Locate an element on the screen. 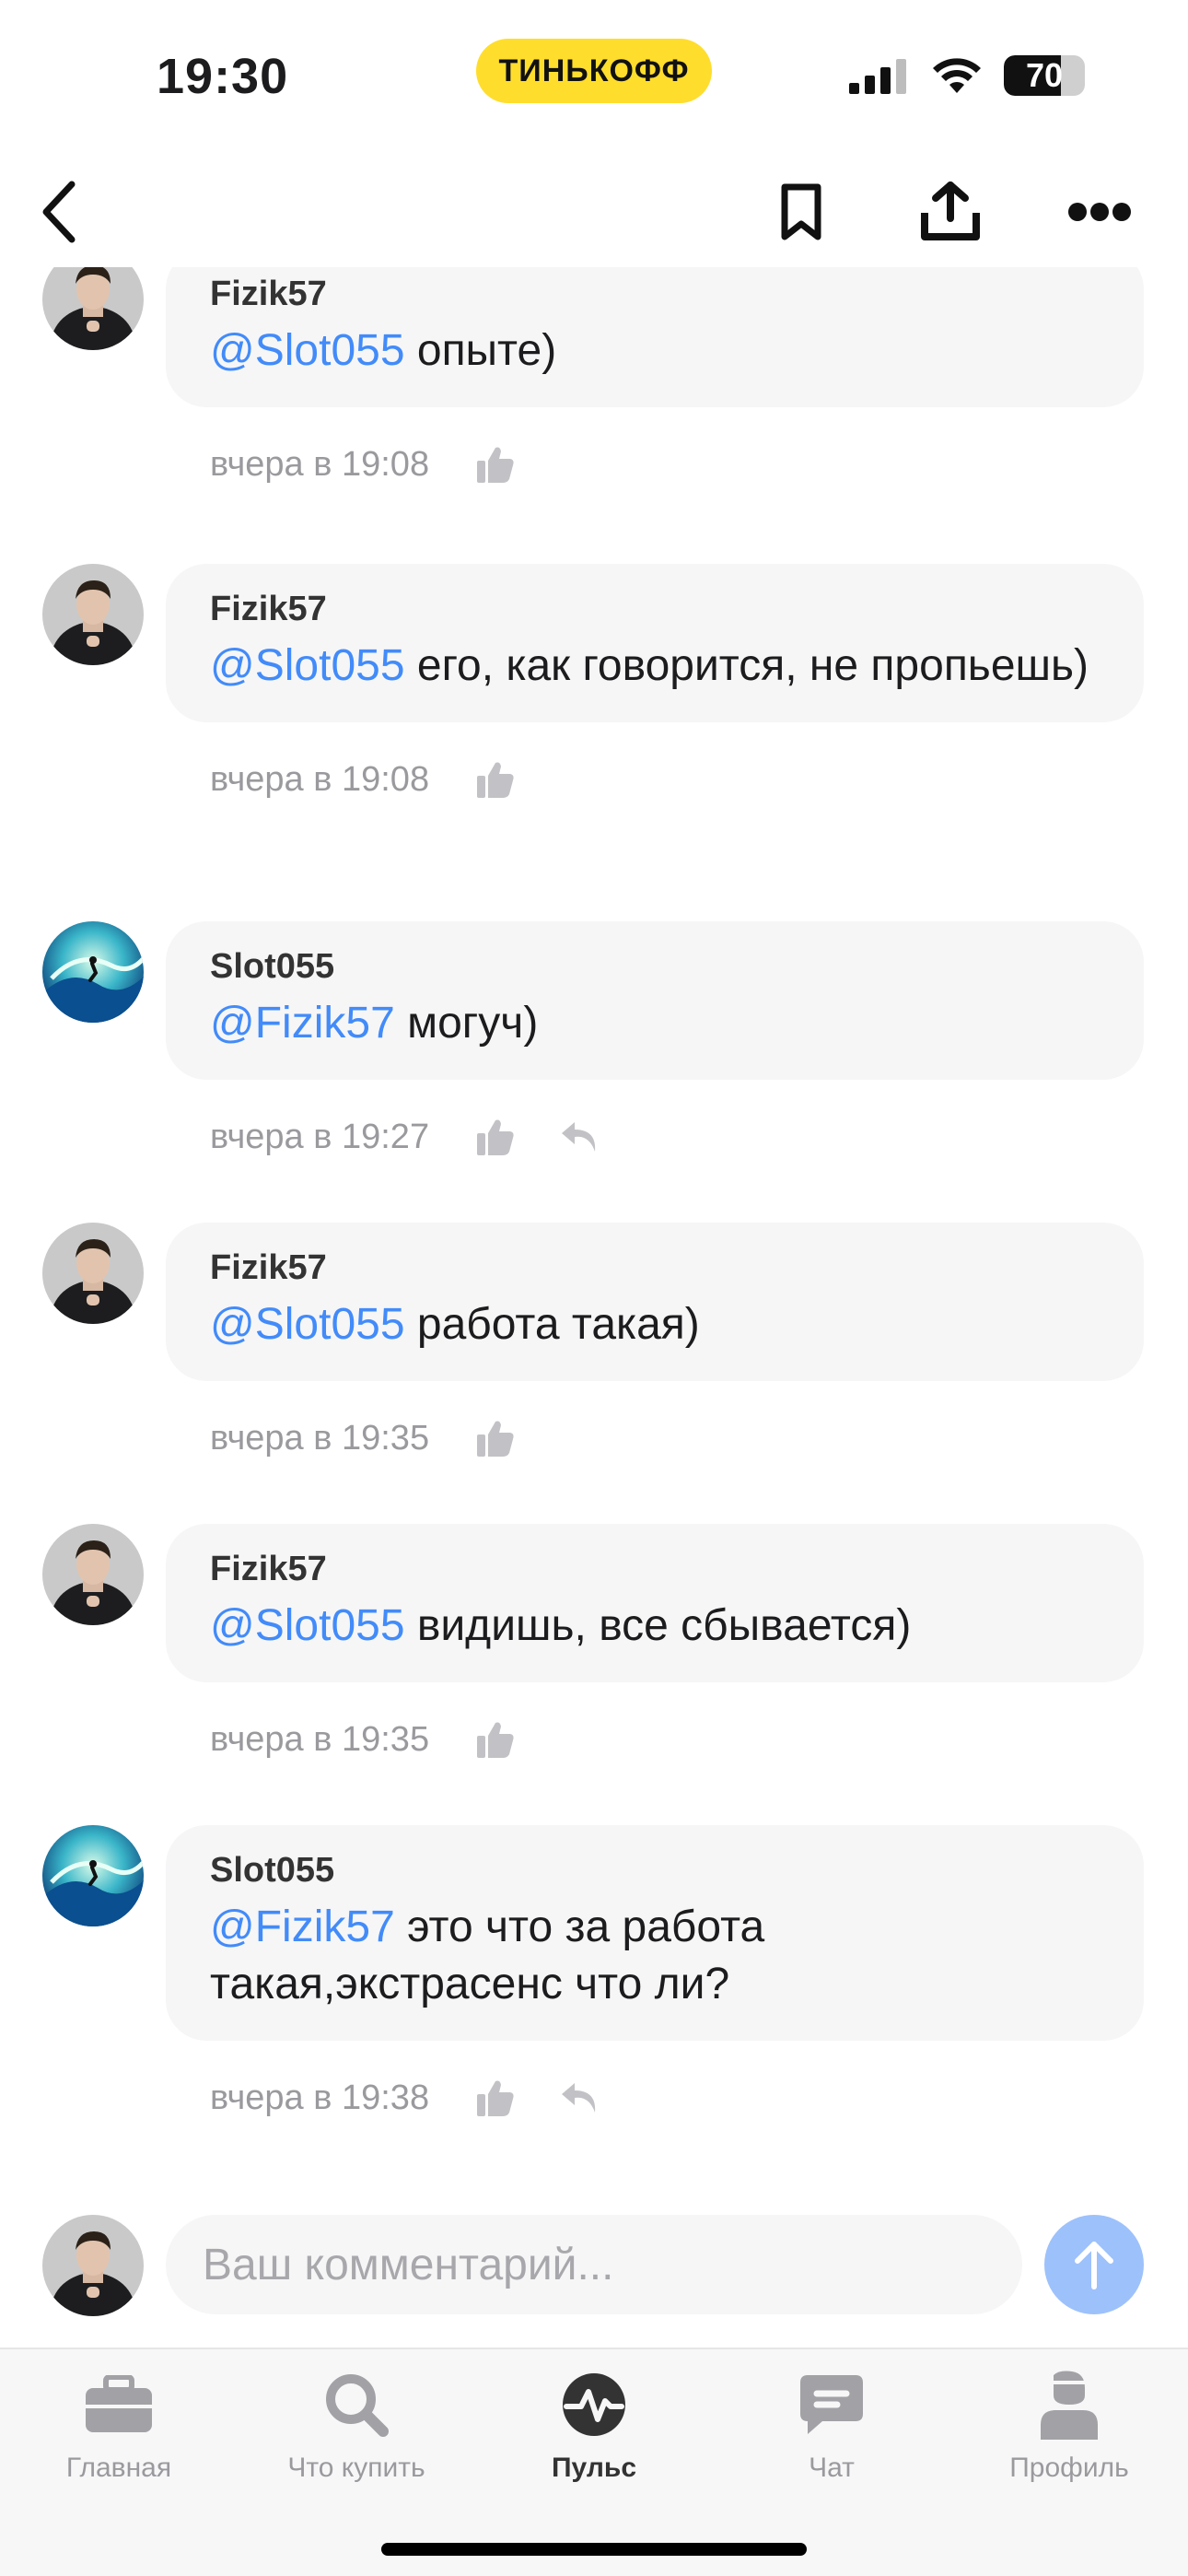 This screenshot has height=2576, width=1188. comment-bubble: Fizik57 @Slot055 видишь, все сбывается) is located at coordinates (655, 1603).